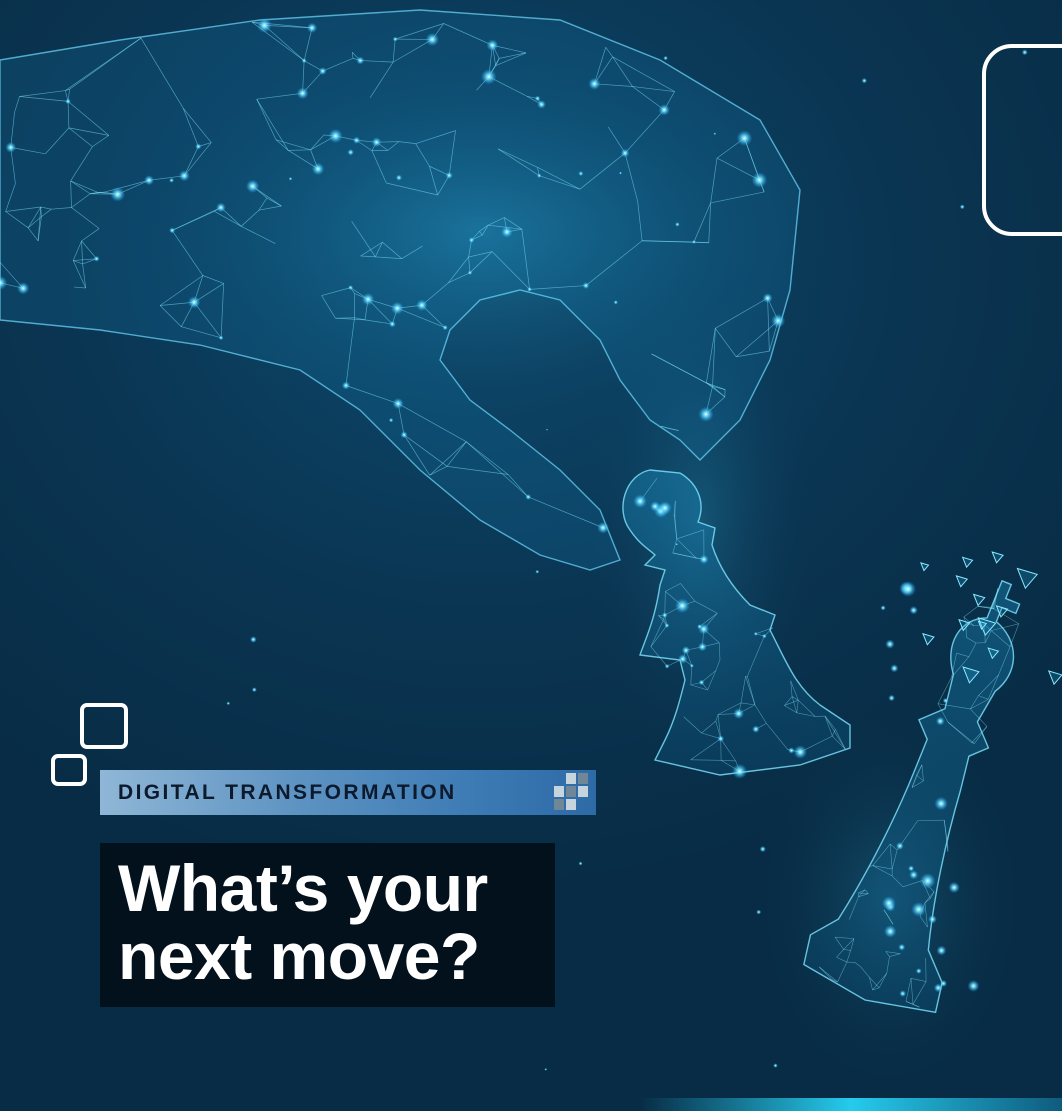 The height and width of the screenshot is (1111, 1062). I want to click on glow-floor, so click(851, 1104).